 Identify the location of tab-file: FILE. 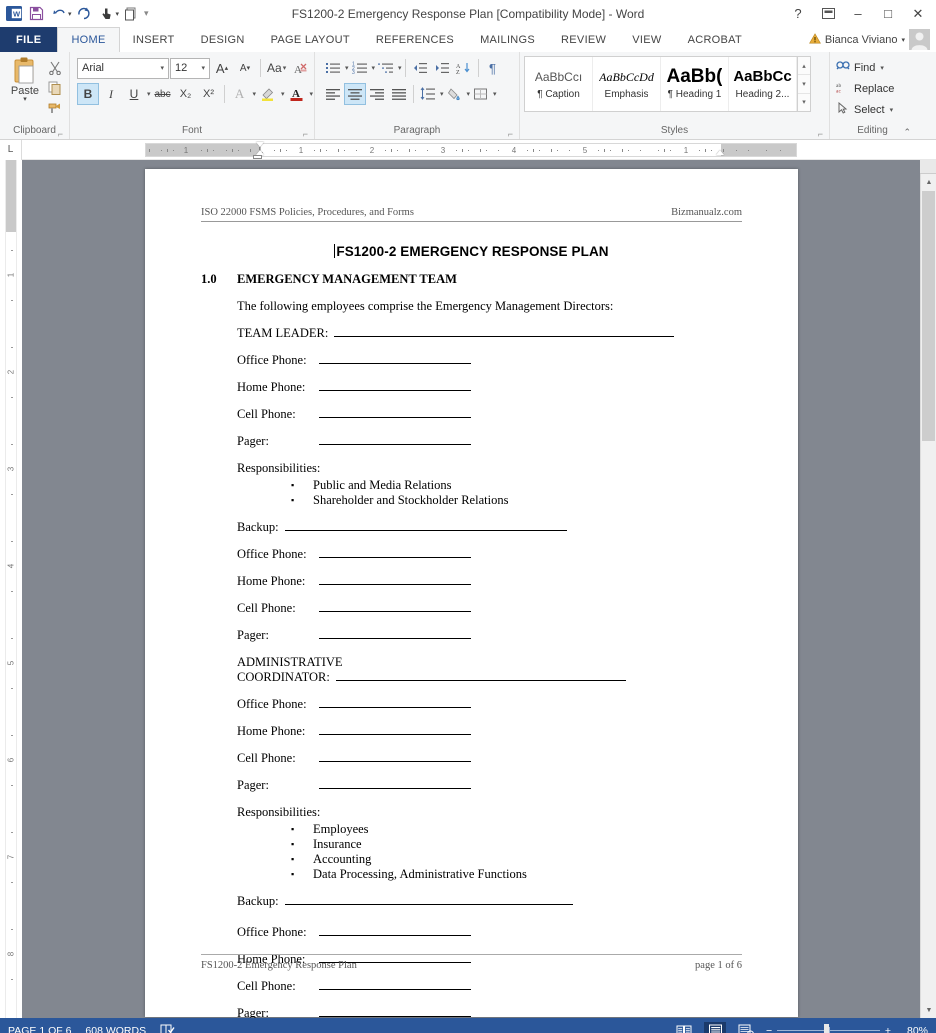
(29, 39).